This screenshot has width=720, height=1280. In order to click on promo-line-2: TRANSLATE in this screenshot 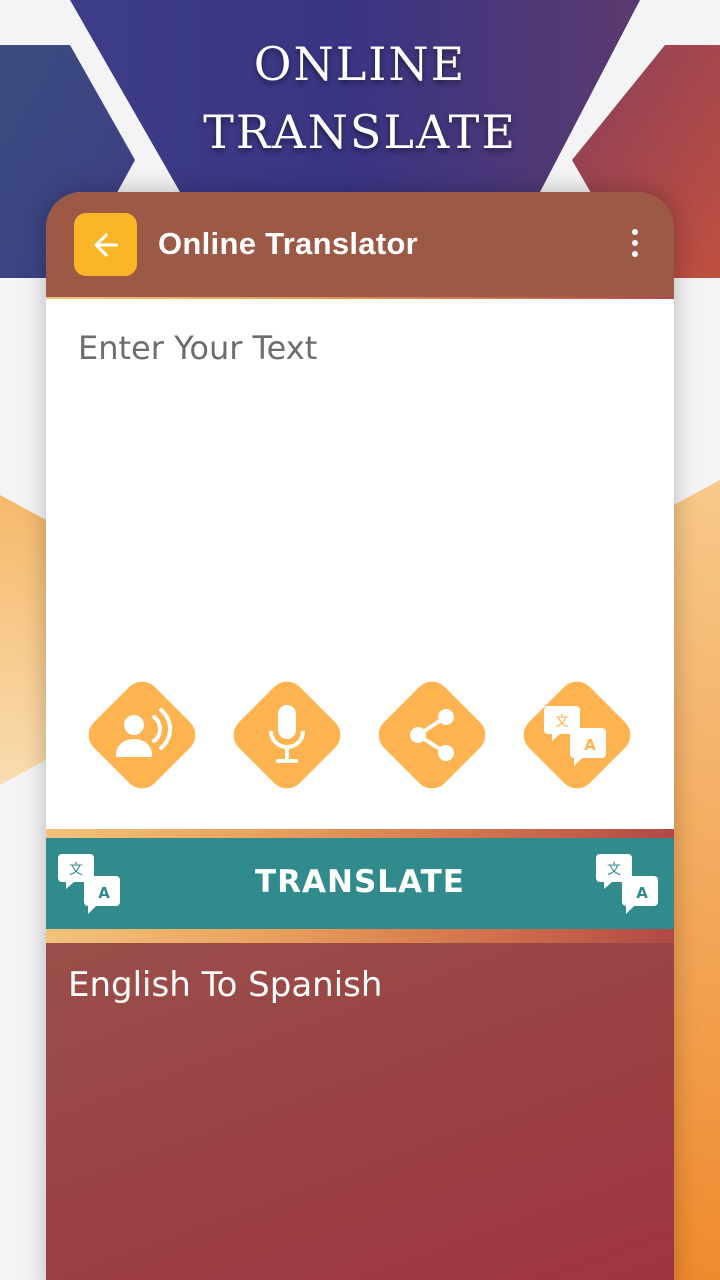, I will do `click(360, 132)`.